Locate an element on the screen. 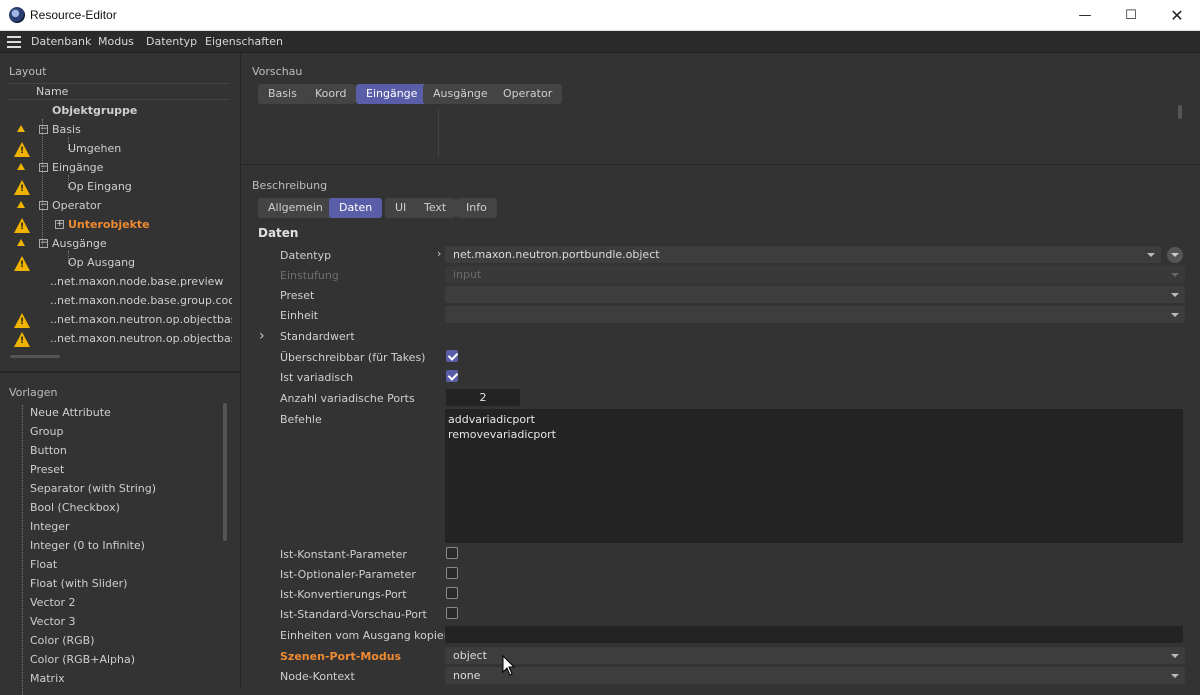 This screenshot has width=1200, height=695. einheiten-kopieren-label: Einheiten vom Ausgang kopieren is located at coordinates (371, 635).